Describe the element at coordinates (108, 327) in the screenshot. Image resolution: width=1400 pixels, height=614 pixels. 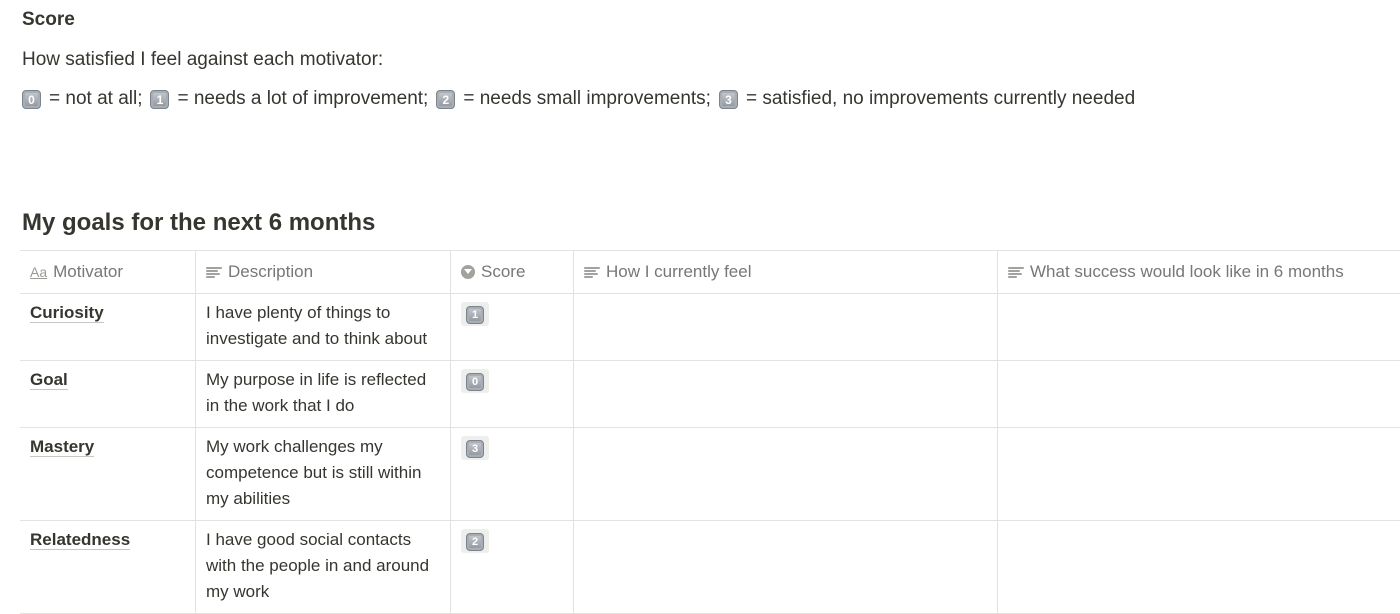
I see `motivator-cell: Curiosity` at that location.